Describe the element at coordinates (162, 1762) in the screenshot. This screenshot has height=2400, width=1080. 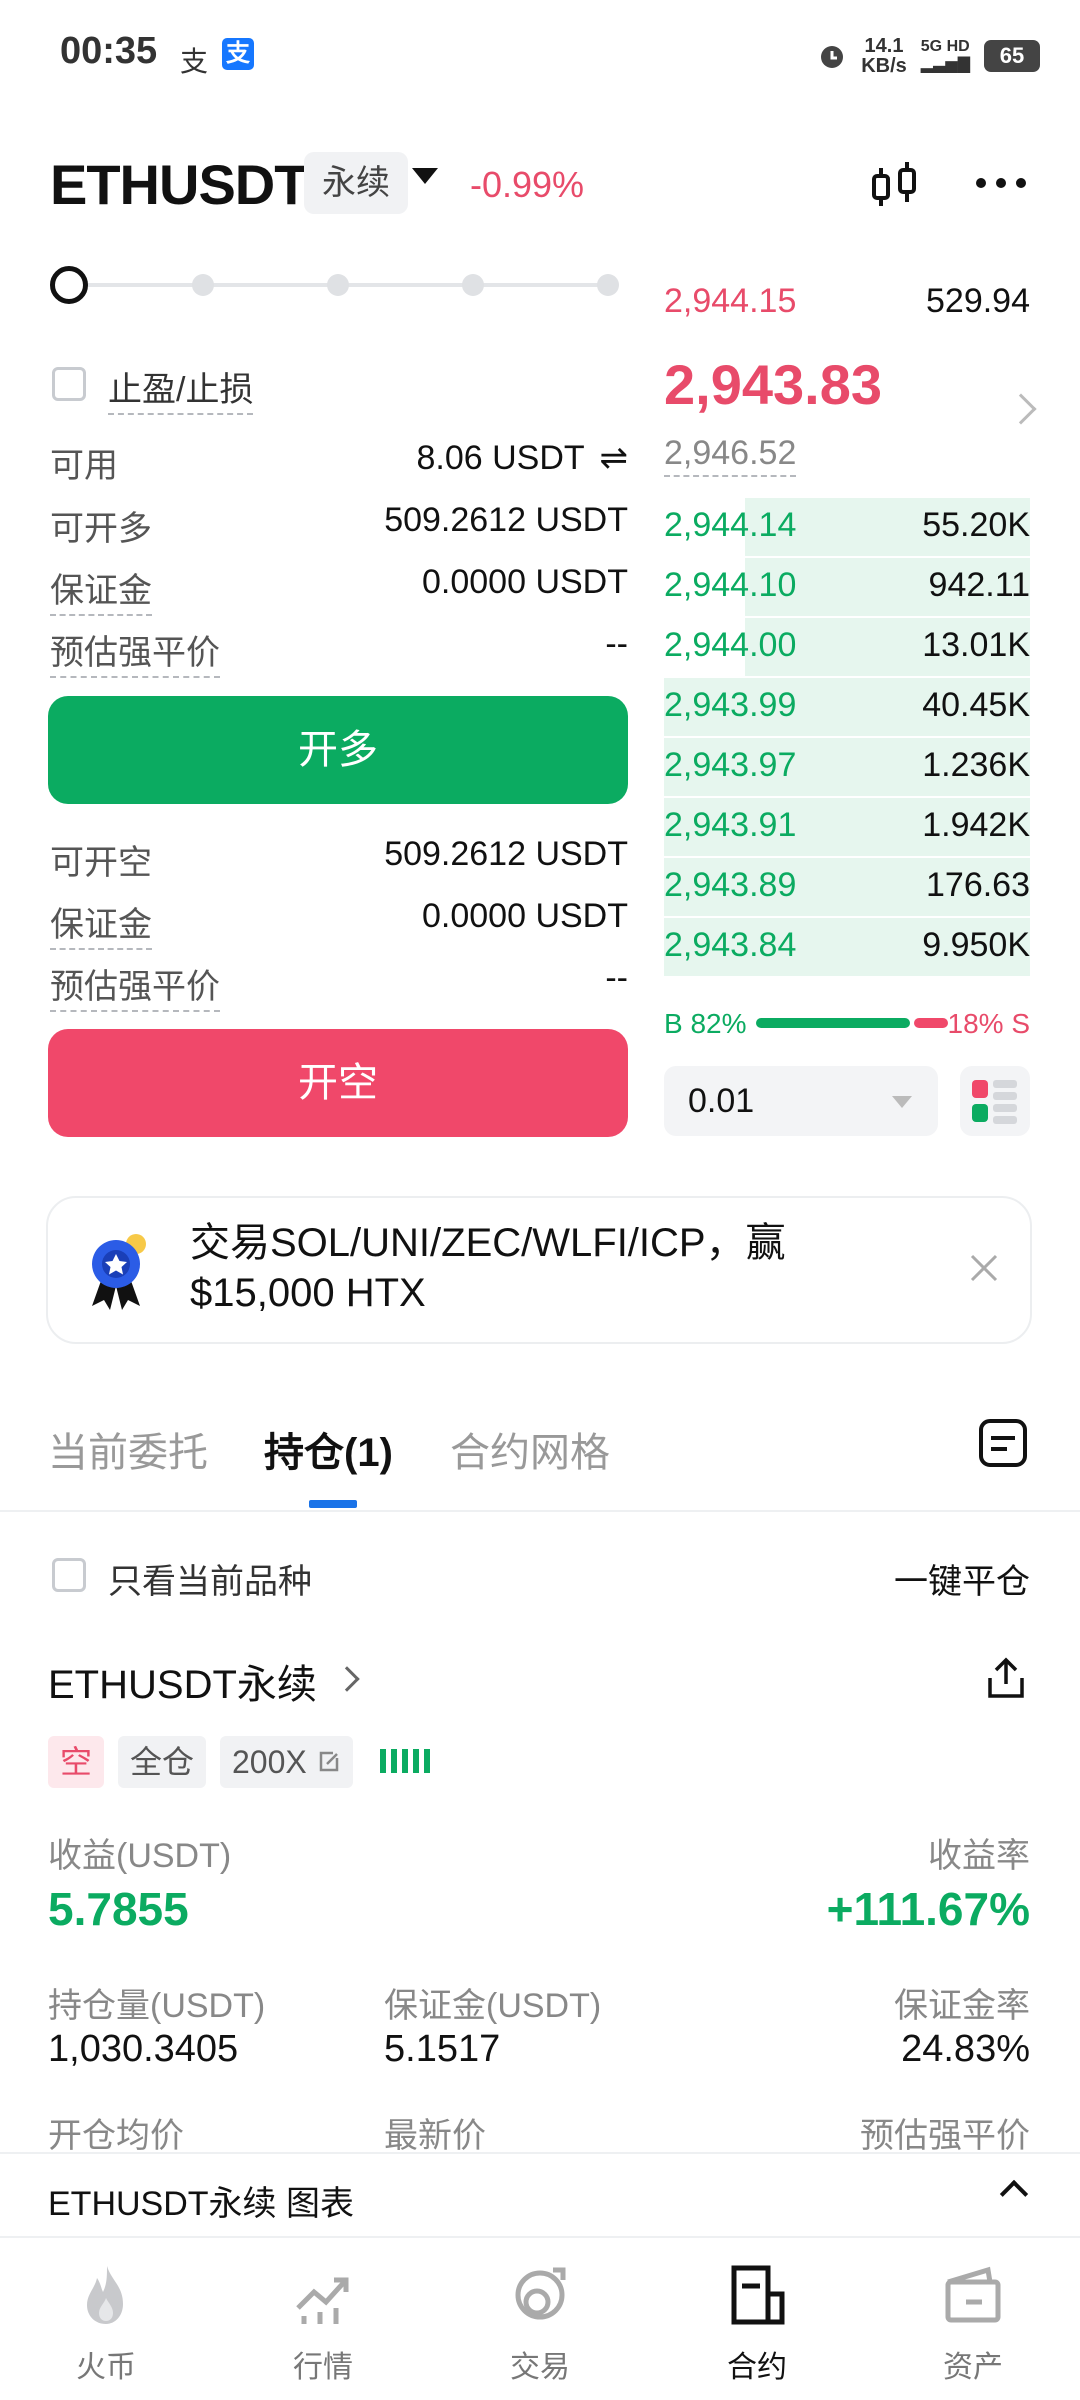
I see `margin-mode-tag: 全仓` at that location.